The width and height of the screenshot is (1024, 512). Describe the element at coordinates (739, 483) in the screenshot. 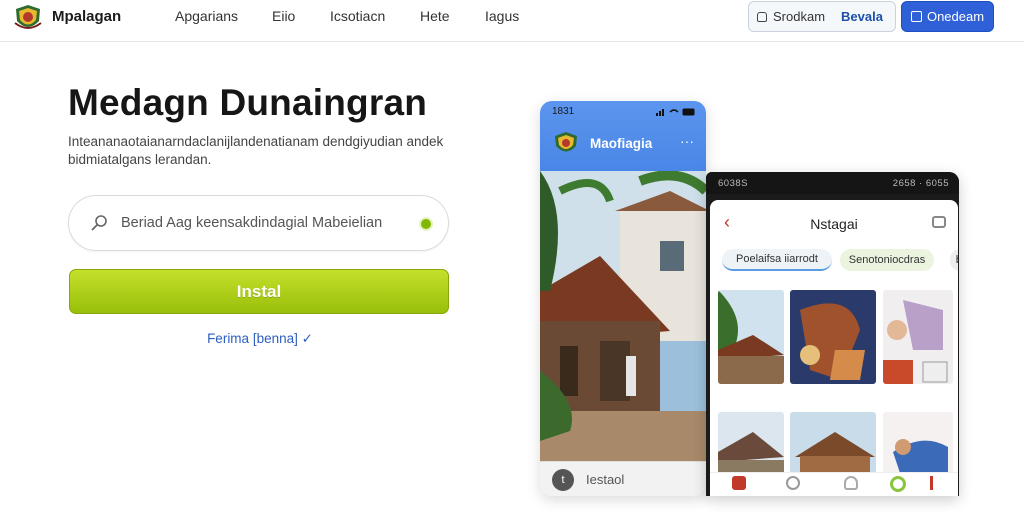

I see `home-tab-icon` at that location.